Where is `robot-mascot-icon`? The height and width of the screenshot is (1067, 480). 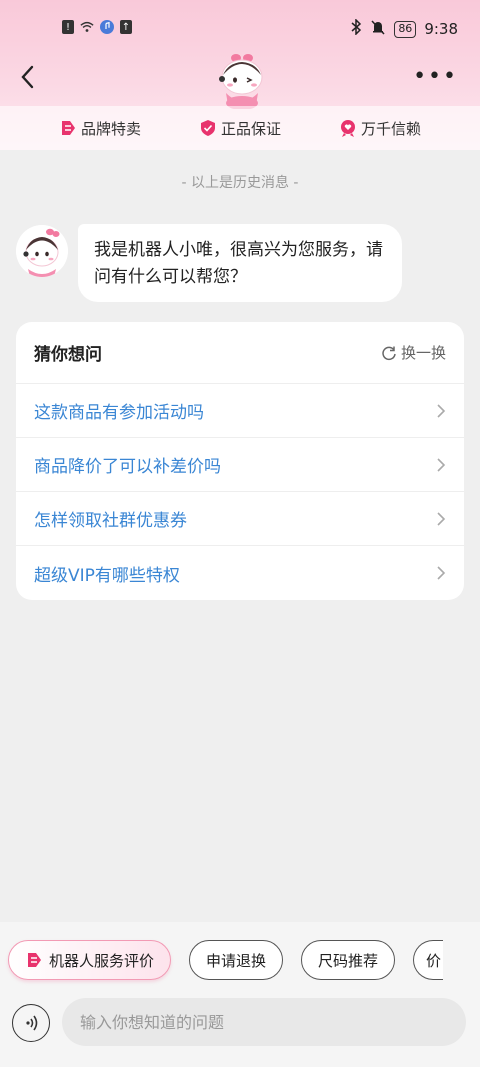 robot-mascot-icon is located at coordinates (42, 251).